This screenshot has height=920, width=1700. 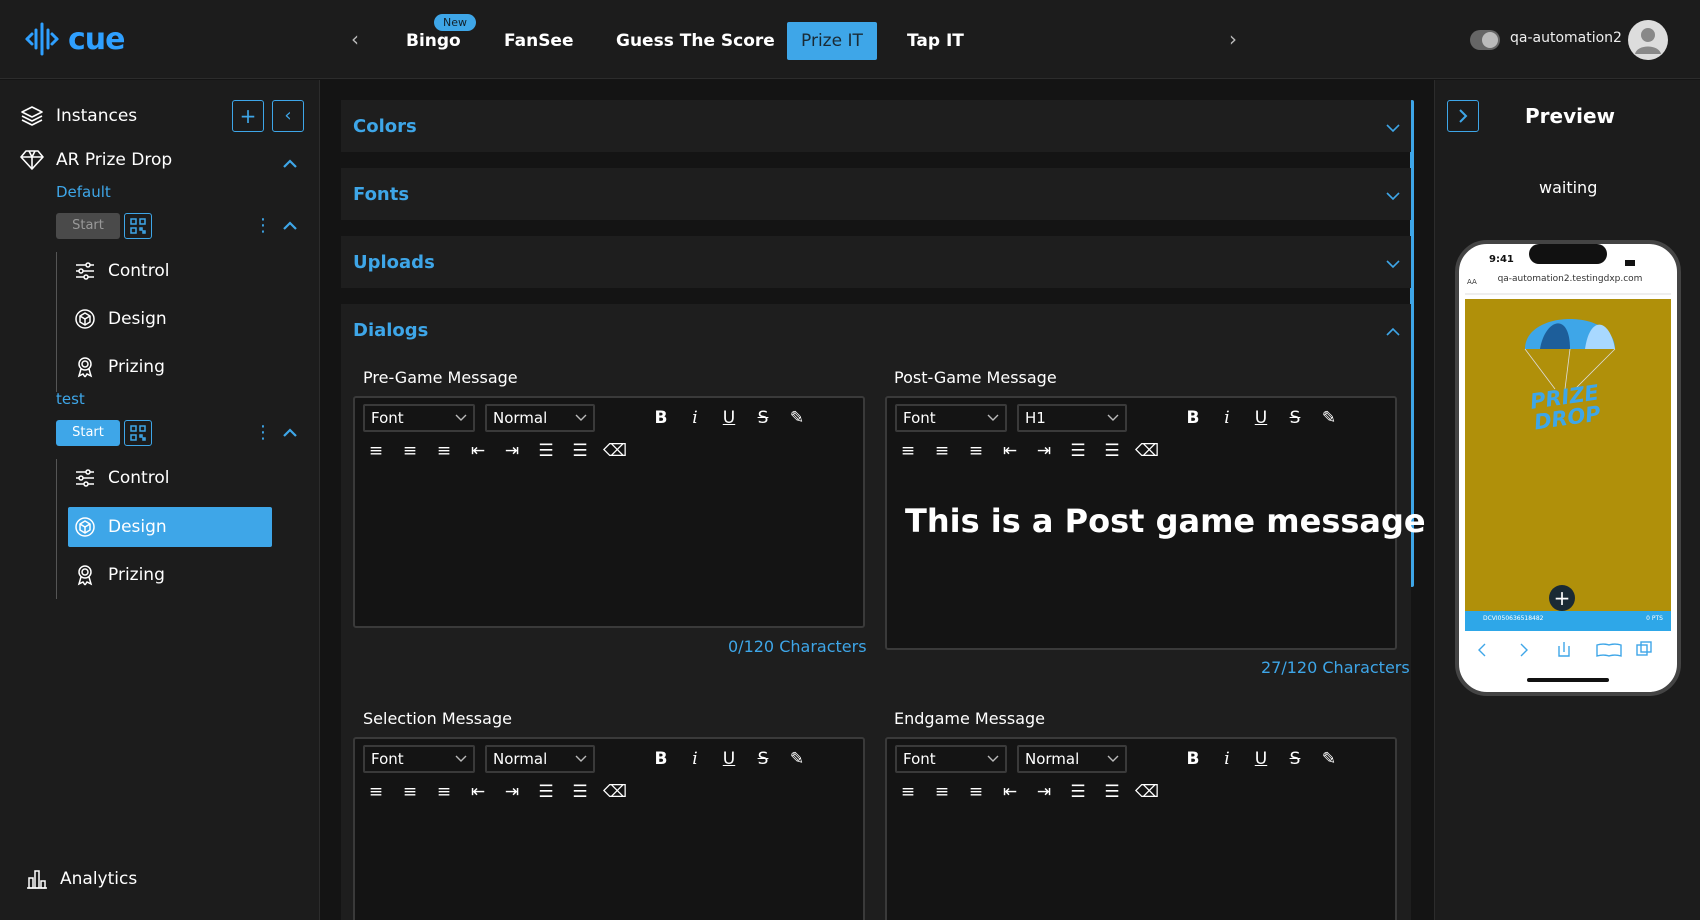 I want to click on endgame-editor: Font Normal B i U S ✎ ≡ ≡ ≡ ⇤ ⇥ ☰ ☰ ⌫, so click(x=1141, y=828).